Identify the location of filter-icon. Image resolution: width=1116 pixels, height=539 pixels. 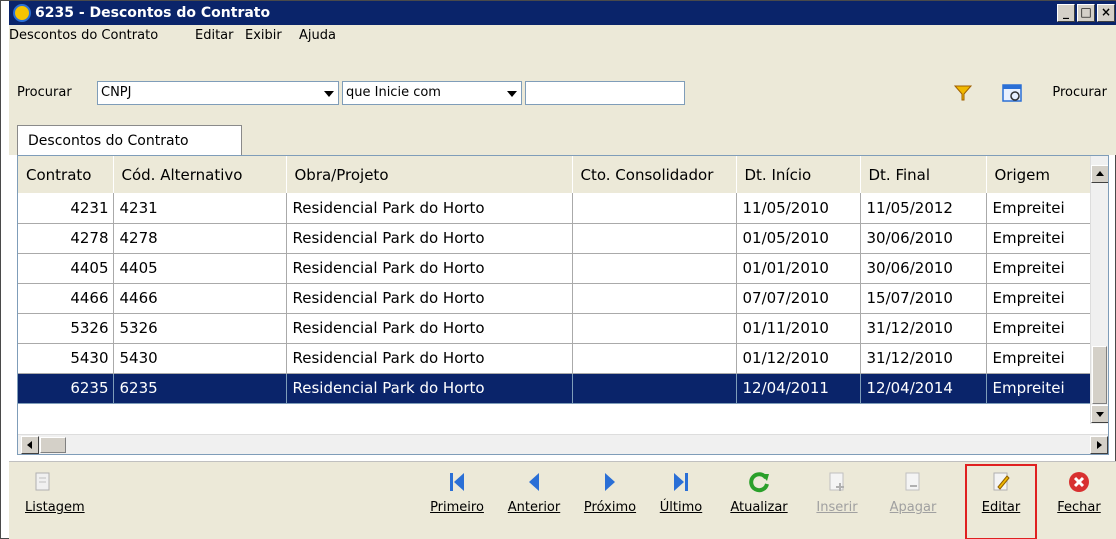
(963, 93).